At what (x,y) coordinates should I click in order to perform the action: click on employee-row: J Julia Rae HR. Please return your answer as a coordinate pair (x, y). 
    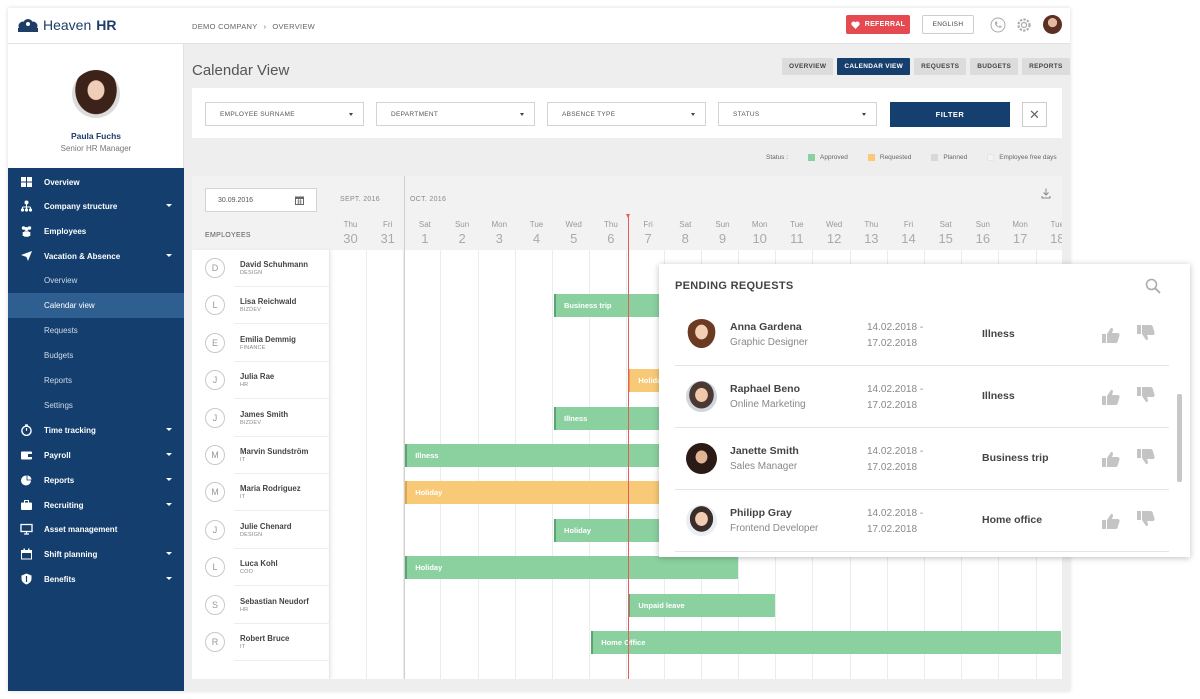
    Looking at the image, I should click on (261, 381).